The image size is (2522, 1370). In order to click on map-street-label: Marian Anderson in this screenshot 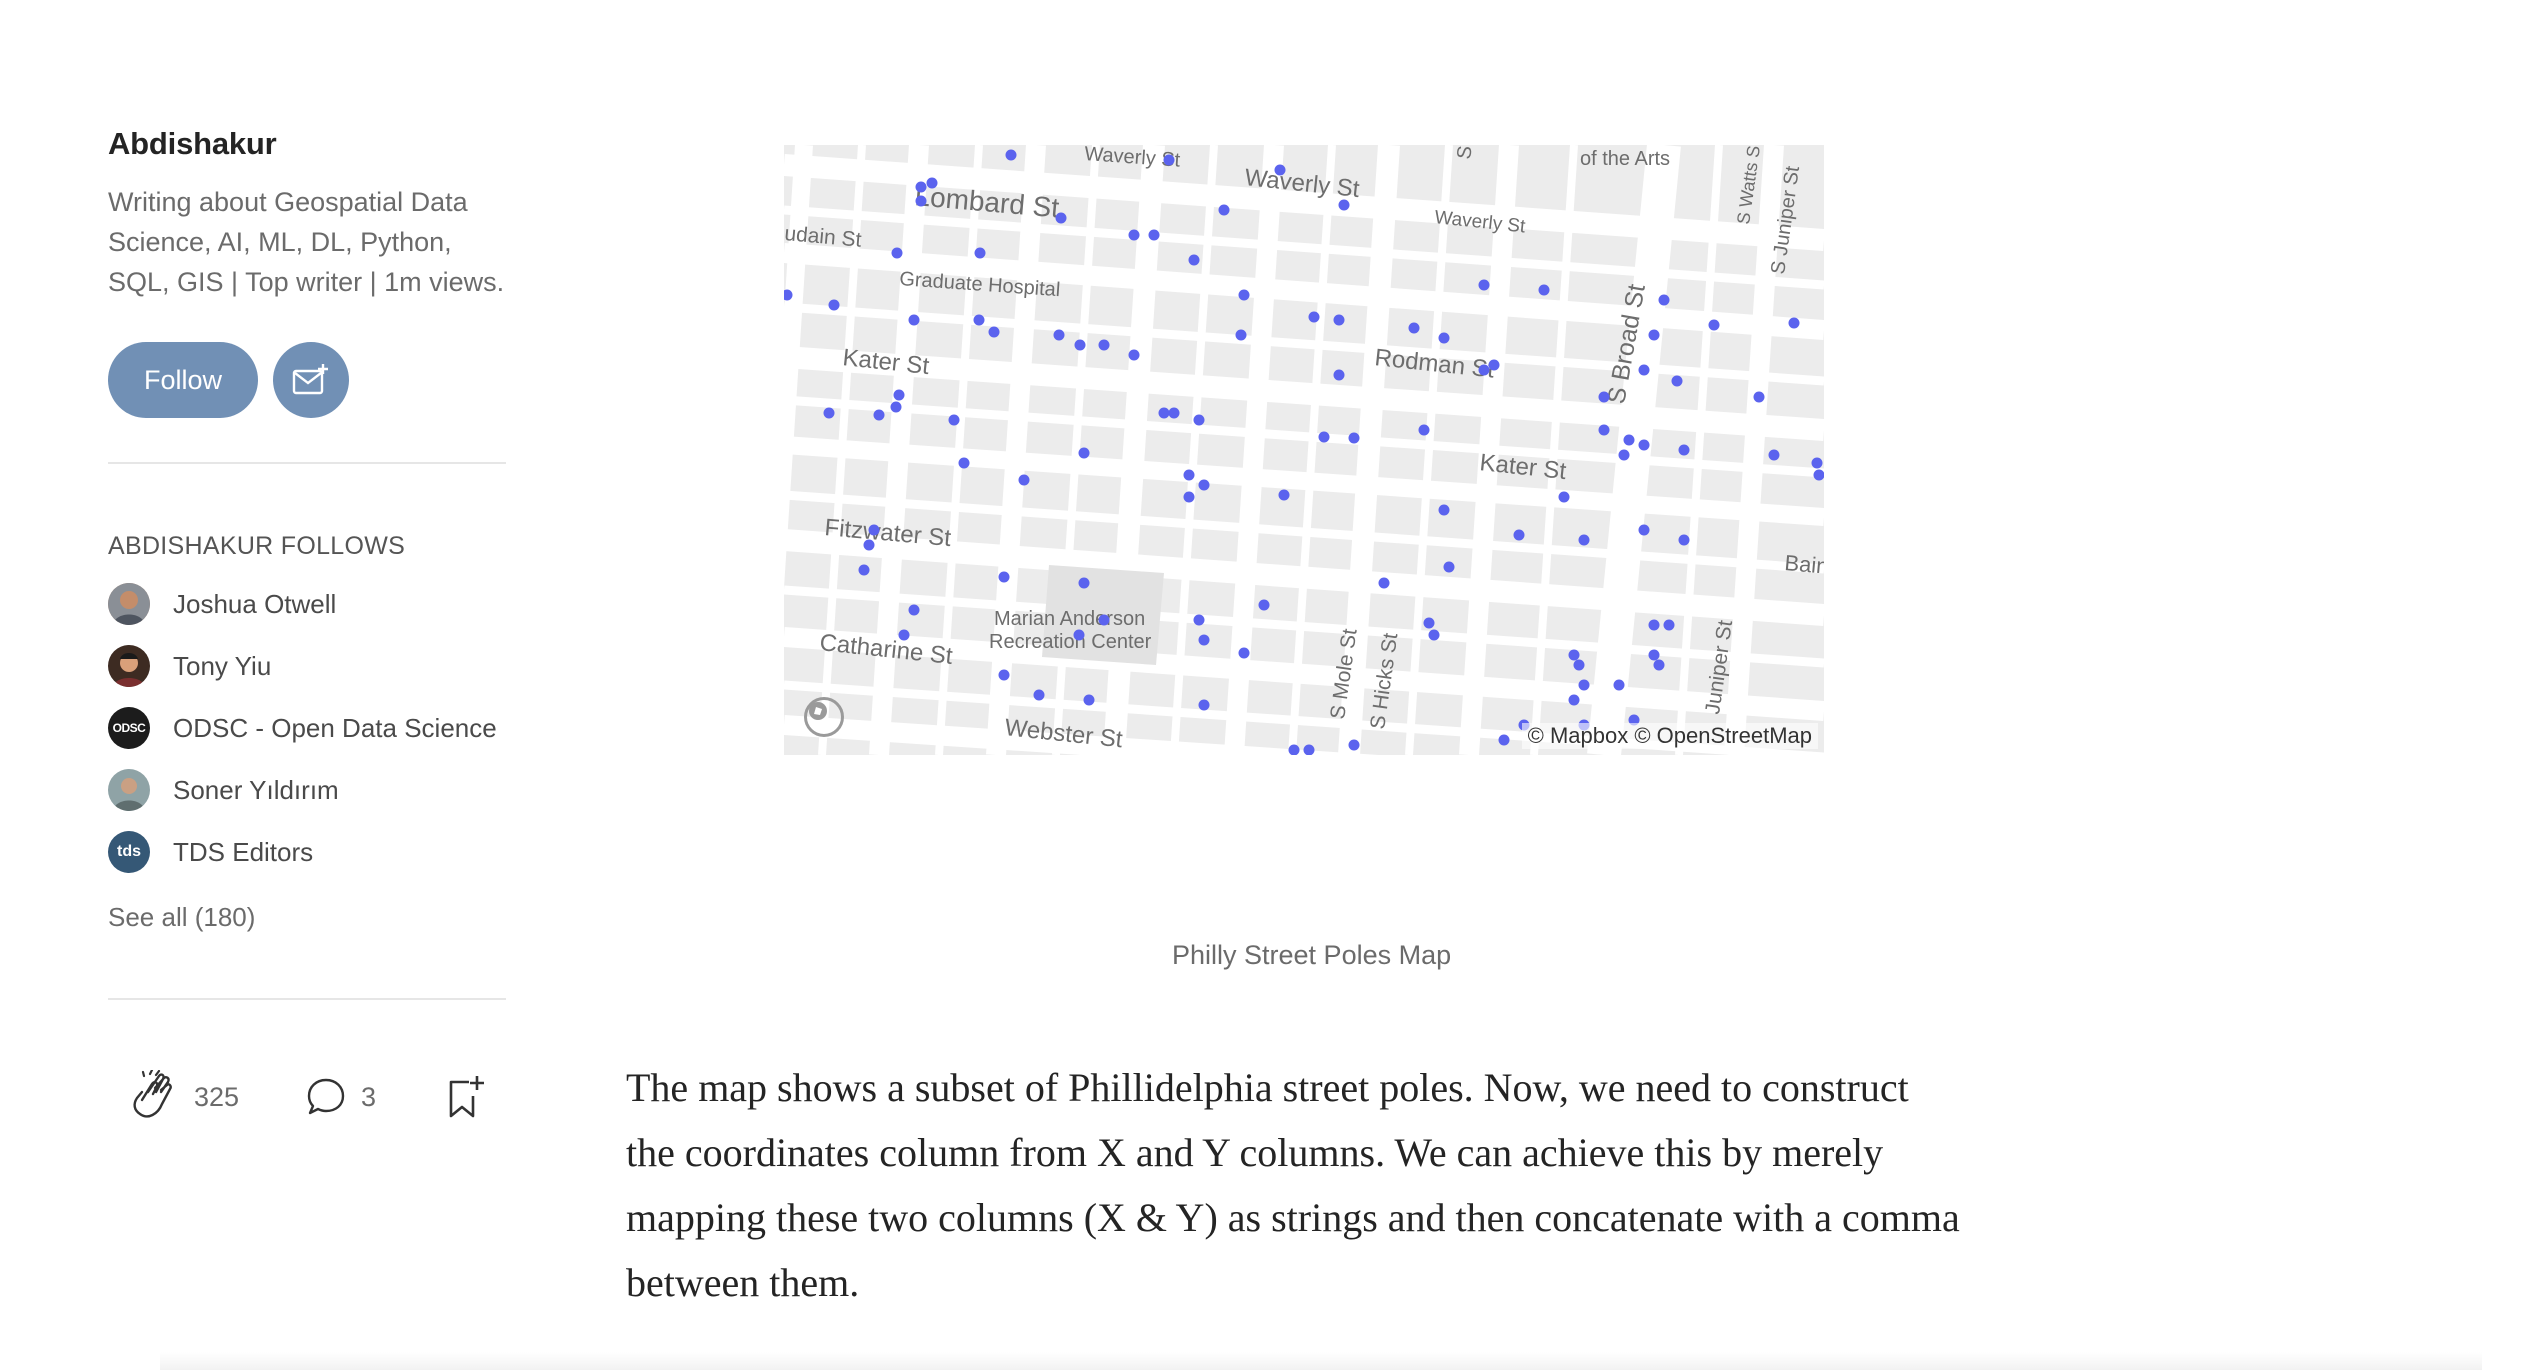, I will do `click(1069, 619)`.